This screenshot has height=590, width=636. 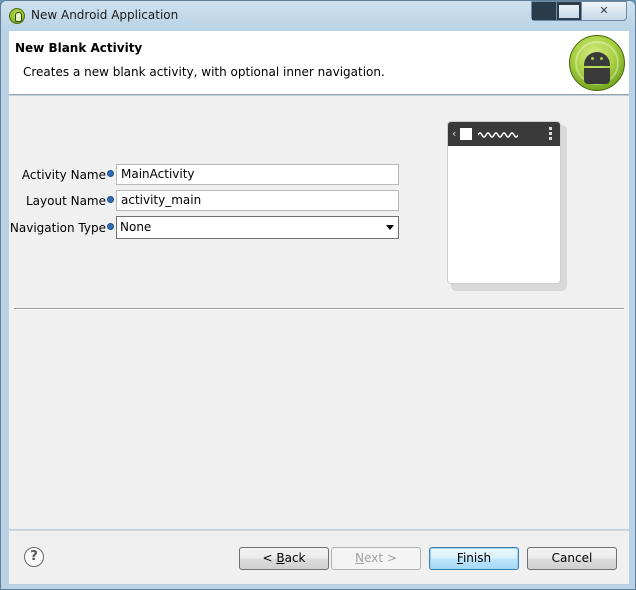 What do you see at coordinates (34, 557) in the screenshot?
I see `help-icon: ?` at bounding box center [34, 557].